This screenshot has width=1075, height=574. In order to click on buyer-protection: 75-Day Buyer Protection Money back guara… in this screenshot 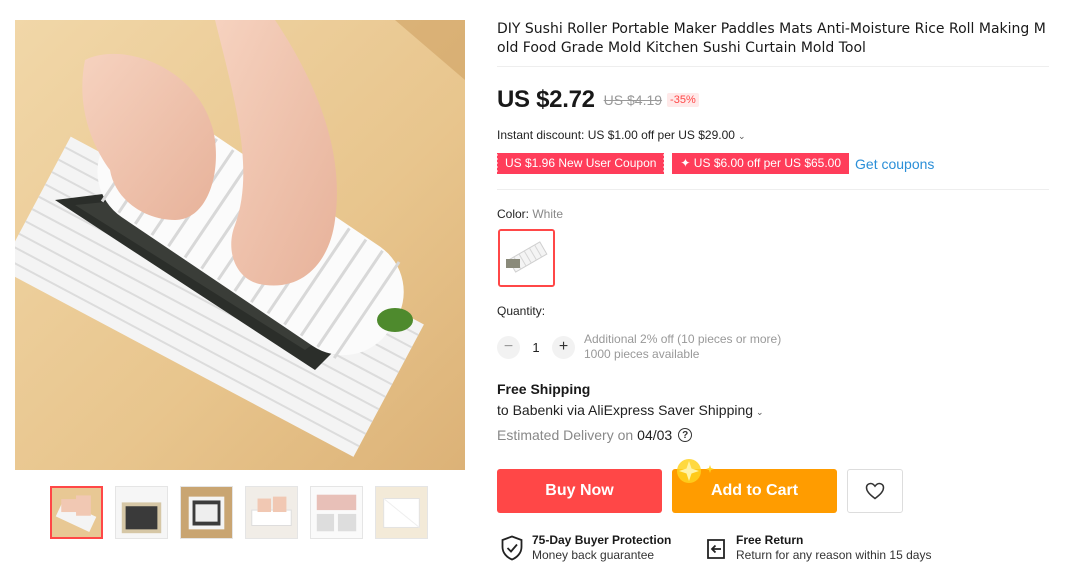, I will do `click(585, 548)`.